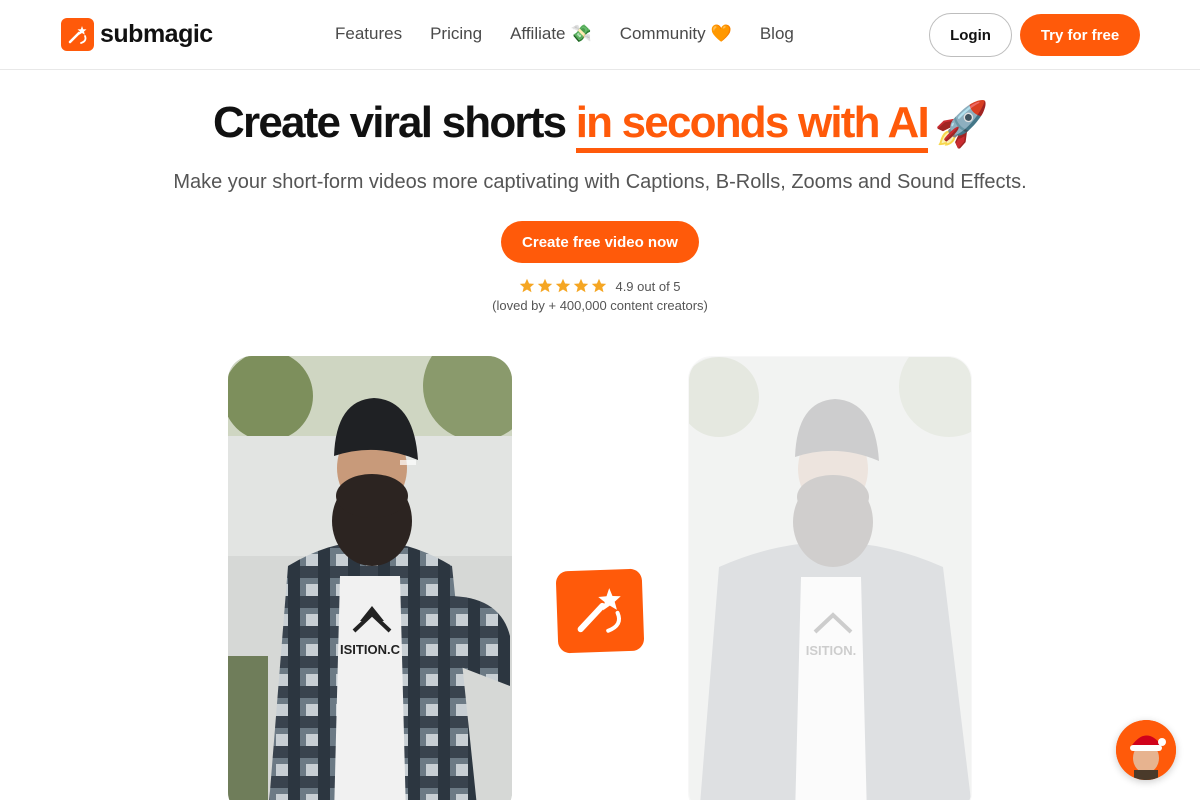 Image resolution: width=1200 pixels, height=800 pixels. I want to click on create-free-video-button: Create free video now, so click(600, 242).